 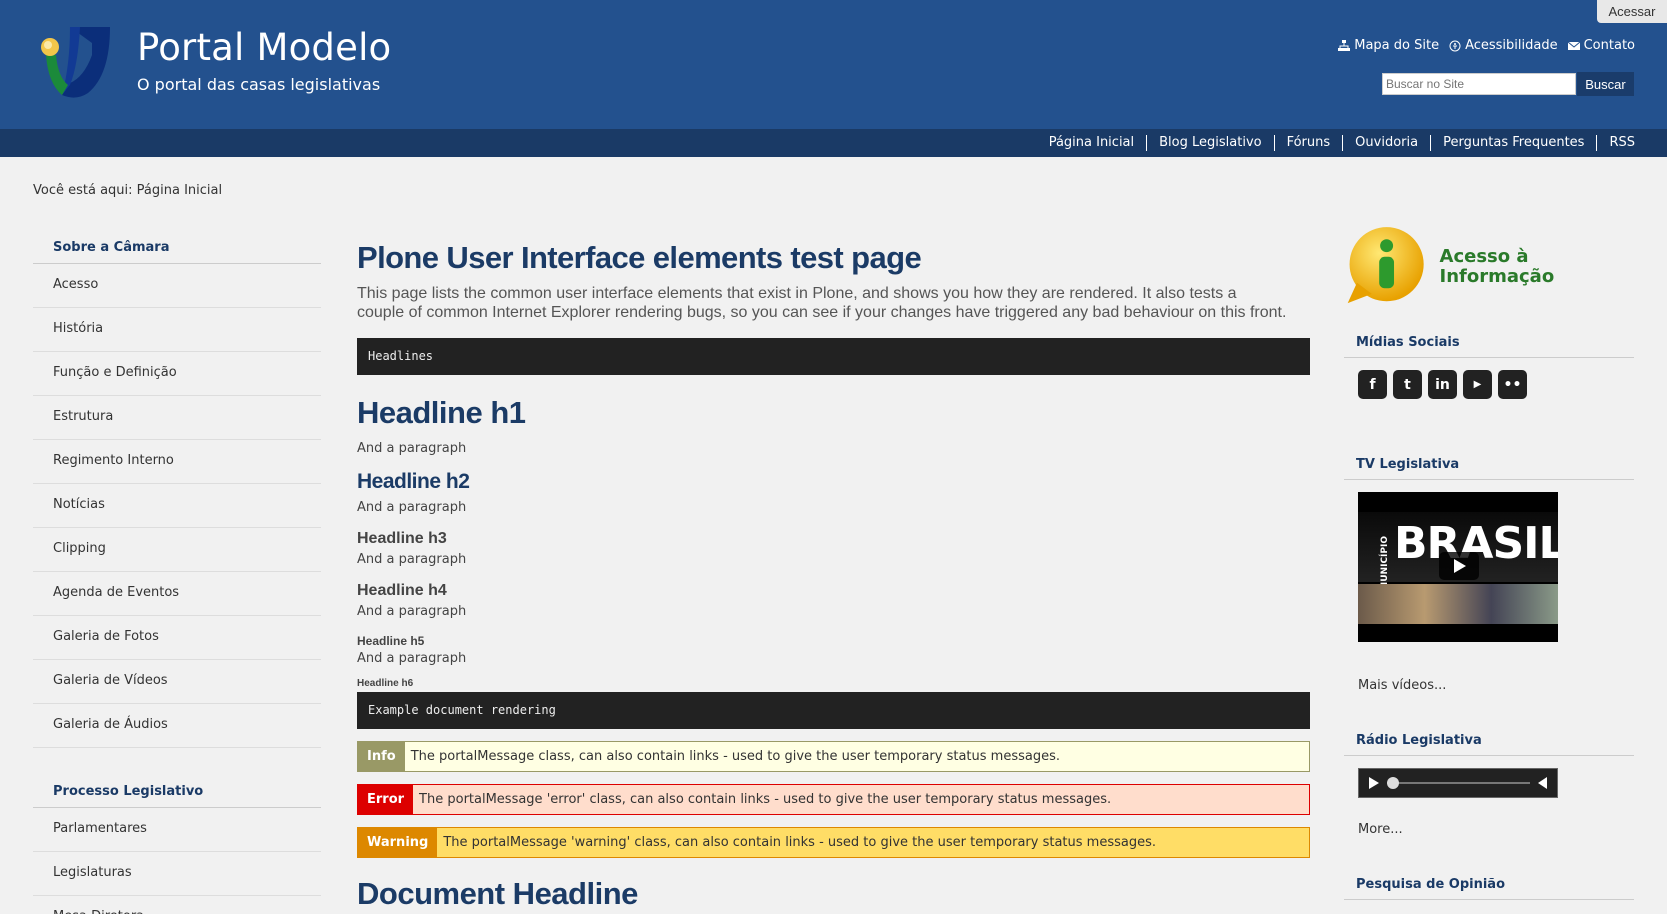 I want to click on nav-home: Página Inicial, so click(x=1091, y=143).